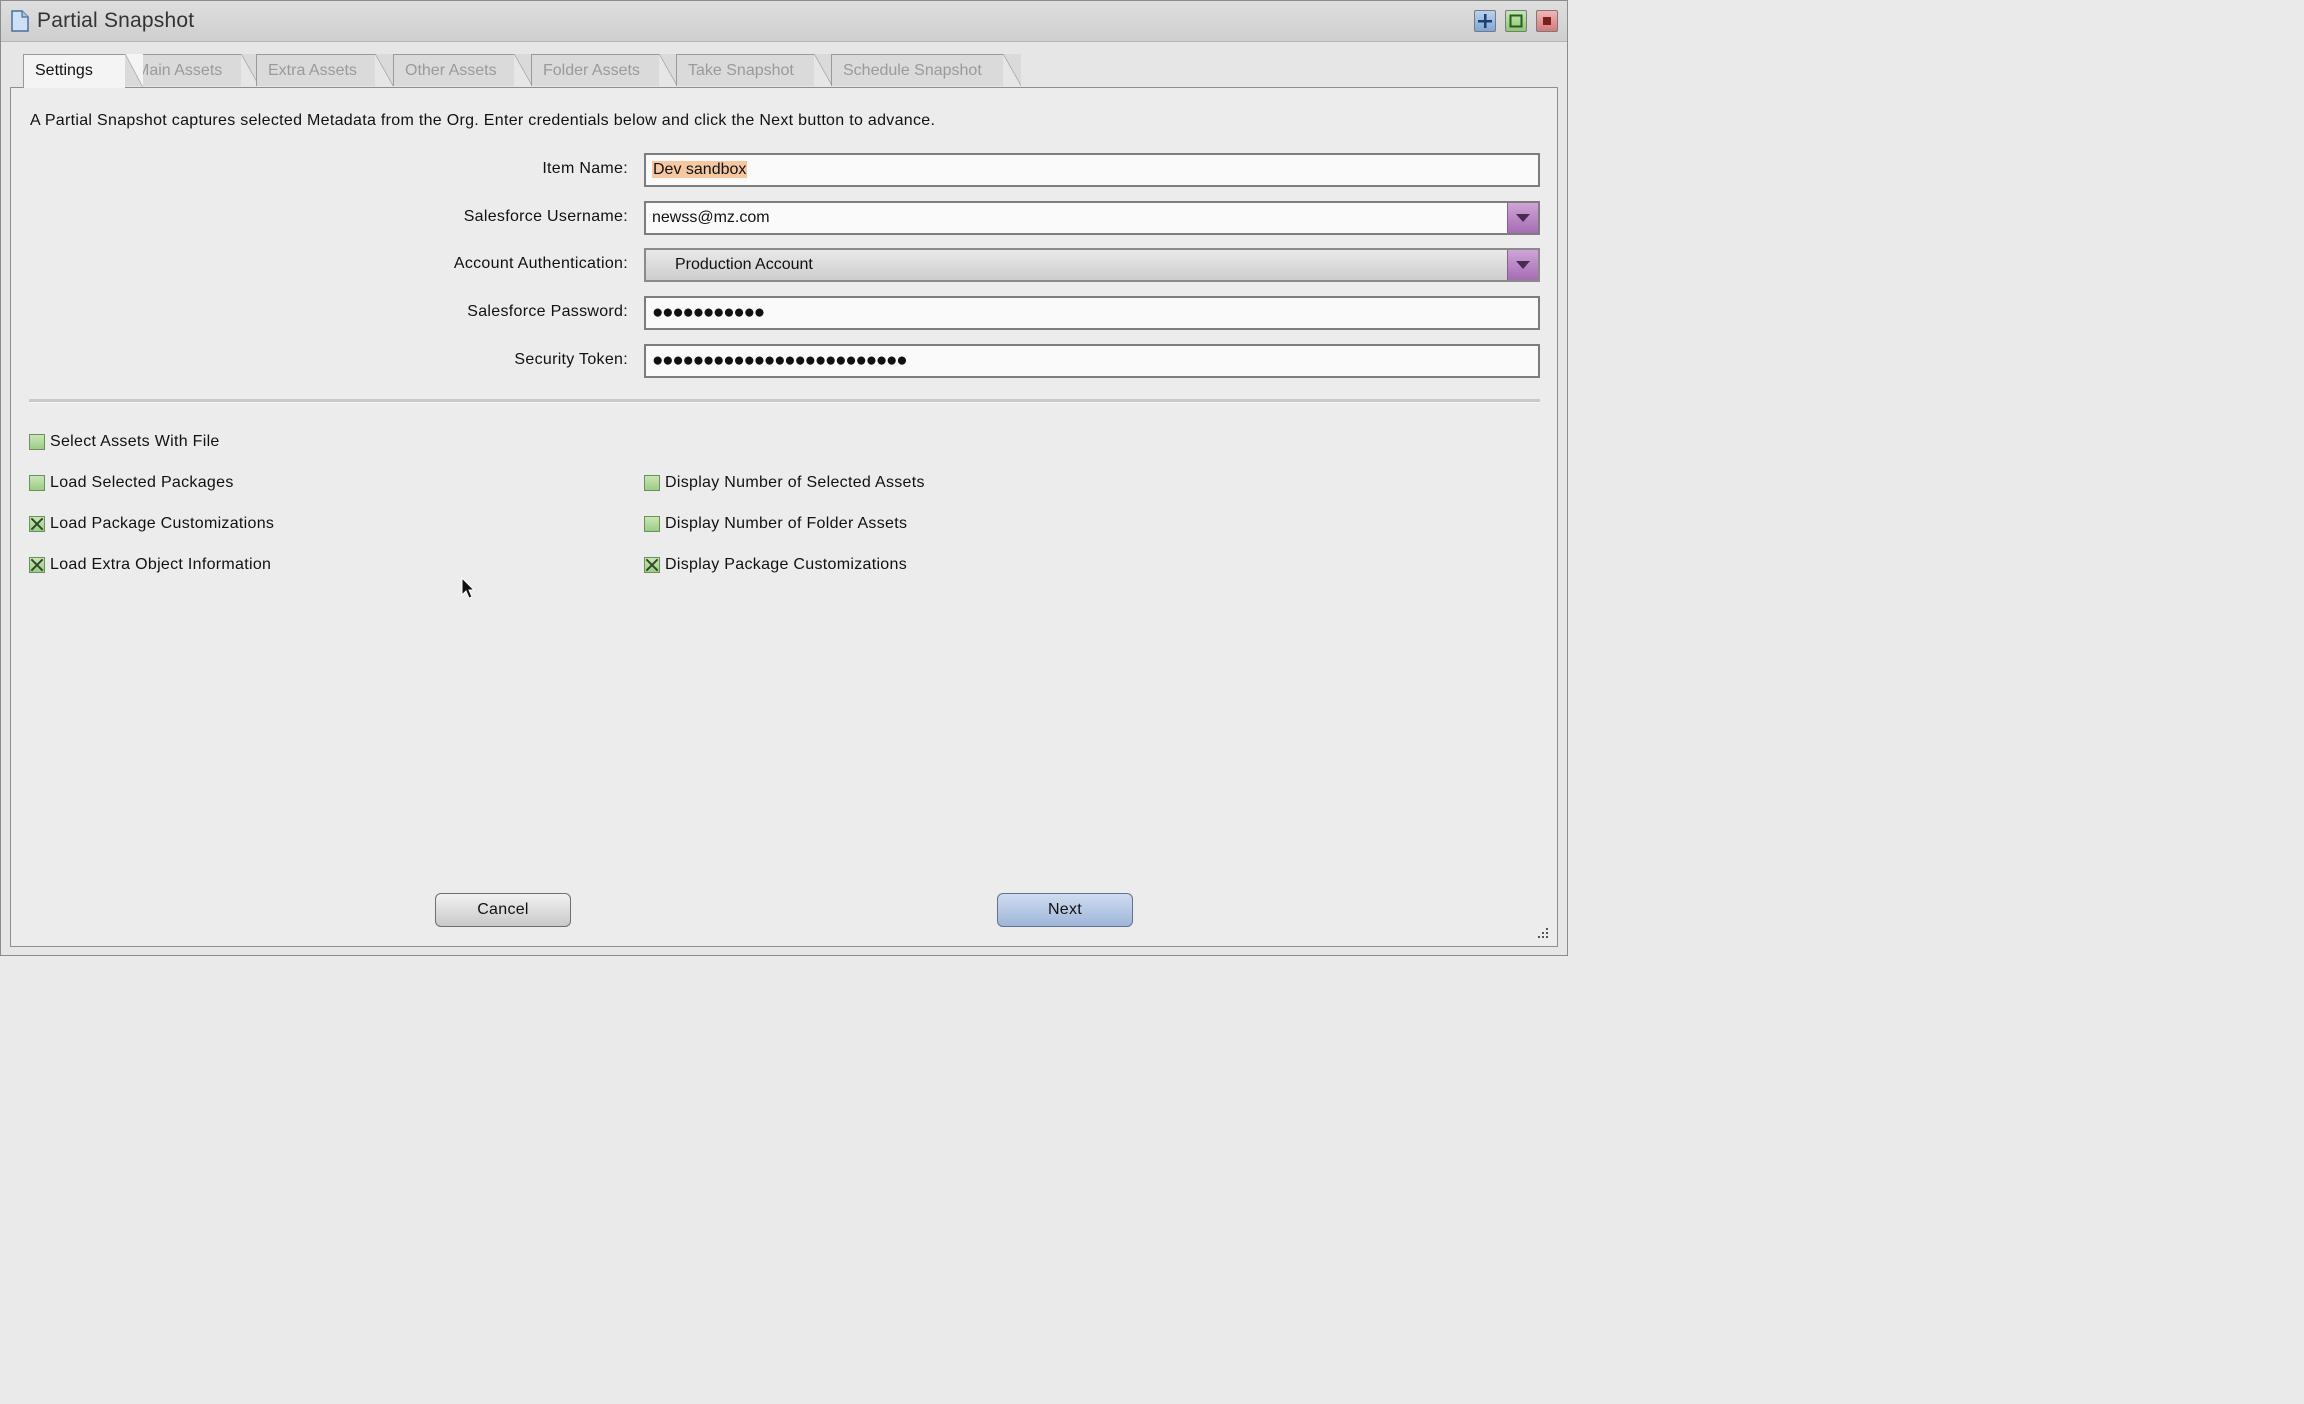 The height and width of the screenshot is (1404, 2304). I want to click on load-selected-packages-checkbox: Load Selected Packages, so click(131, 483).